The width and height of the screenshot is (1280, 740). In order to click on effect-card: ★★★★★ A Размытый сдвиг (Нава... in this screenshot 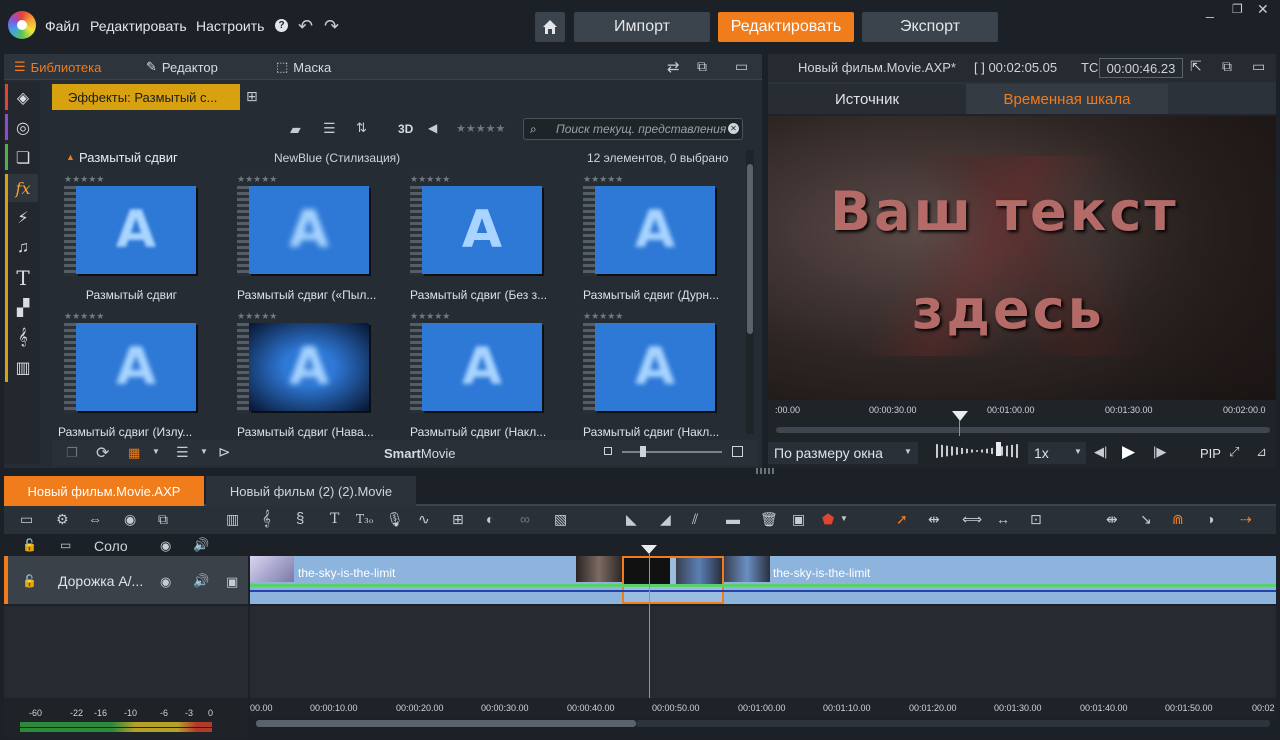, I will do `click(322, 376)`.